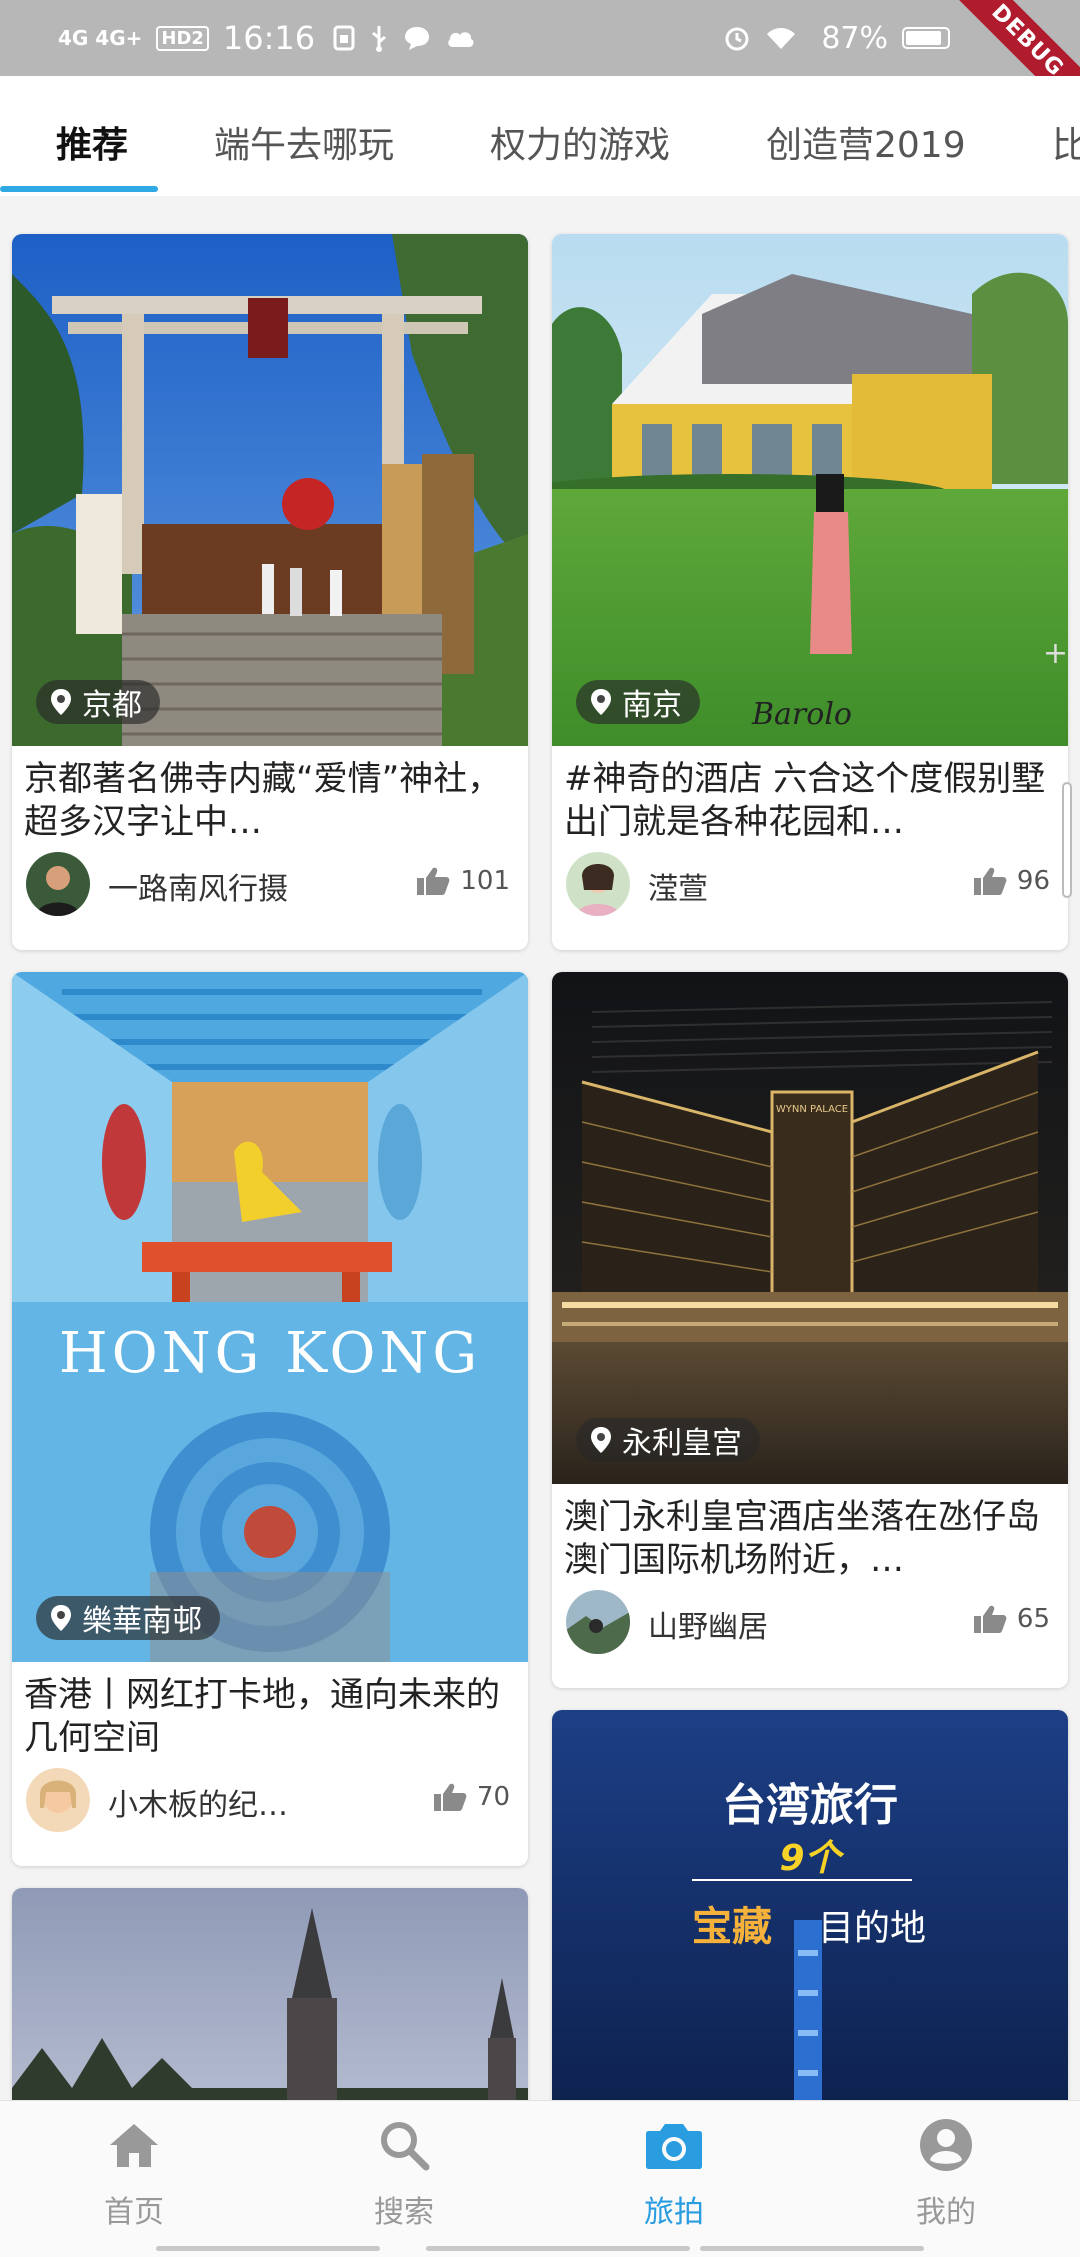 This screenshot has height=2257, width=1080. Describe the element at coordinates (1011, 881) in the screenshot. I see `like-count: 96` at that location.